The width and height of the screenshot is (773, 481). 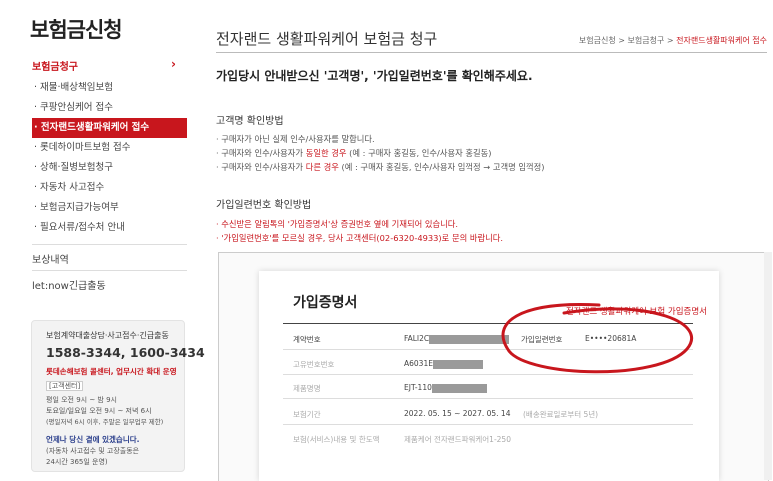 What do you see at coordinates (81, 400) in the screenshot?
I see `contact-hours-weekday: 평일 오전 9시 ~ 밤 9시` at bounding box center [81, 400].